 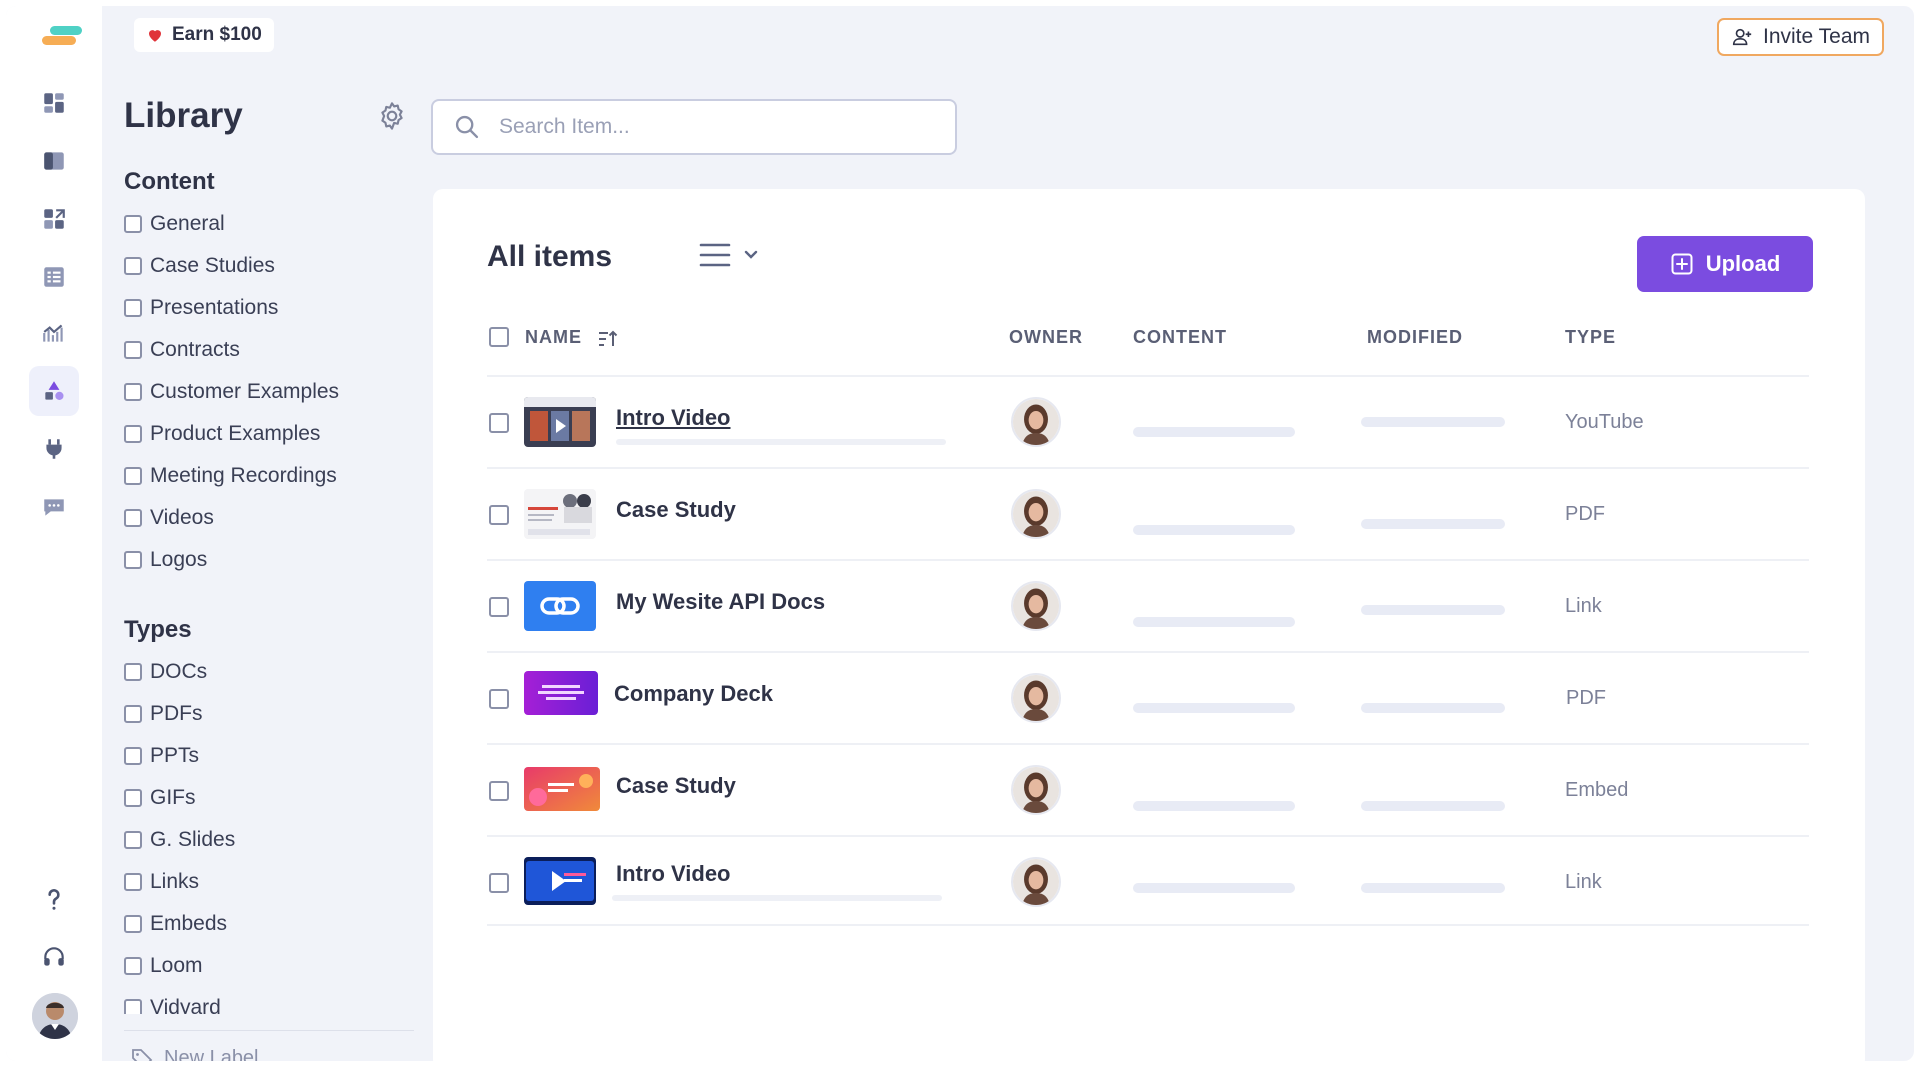 What do you see at coordinates (187, 223) in the screenshot?
I see `filter-label: General` at bounding box center [187, 223].